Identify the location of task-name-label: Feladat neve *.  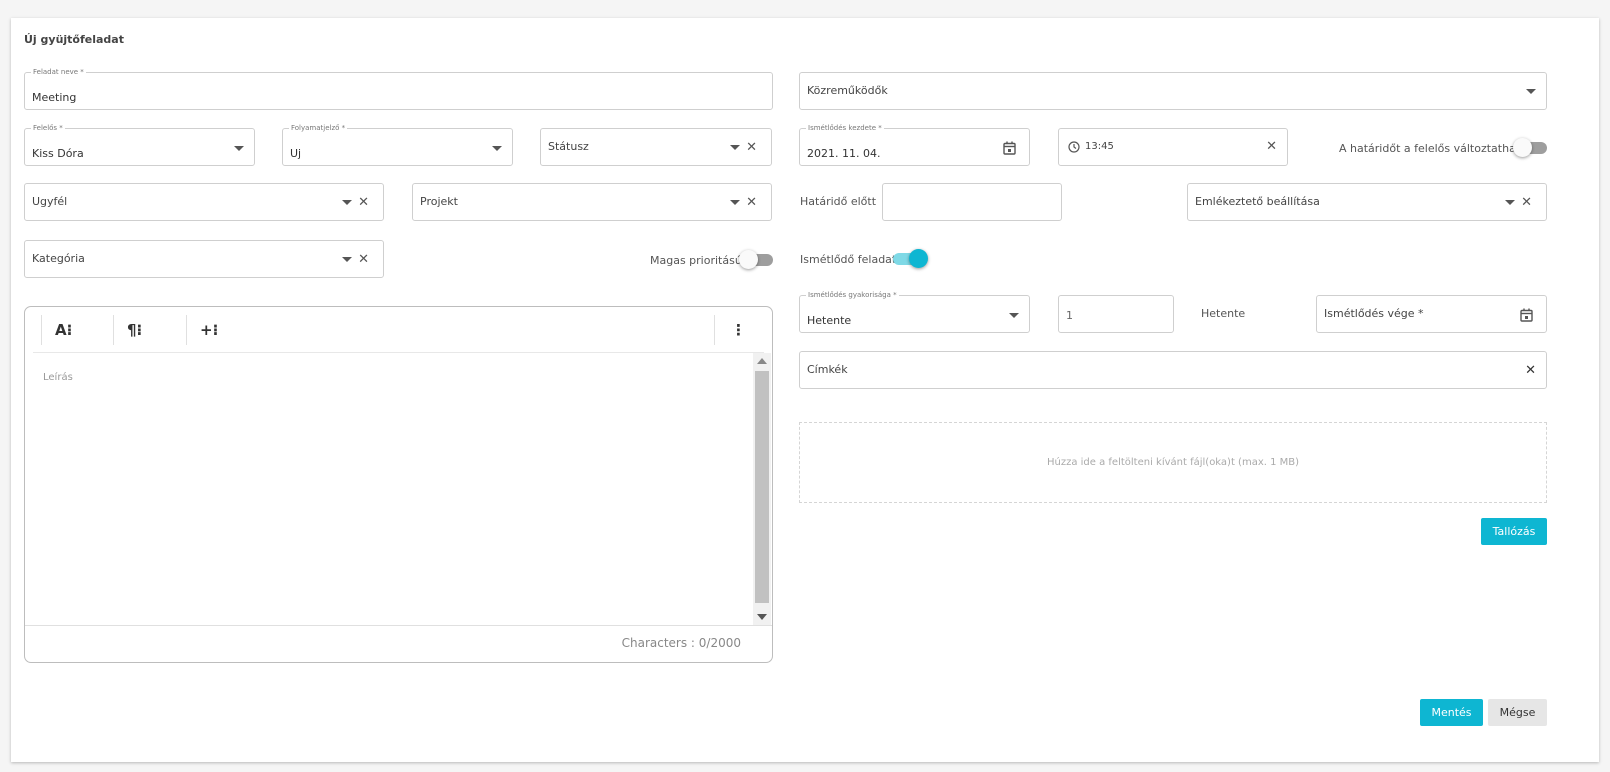
(58, 72).